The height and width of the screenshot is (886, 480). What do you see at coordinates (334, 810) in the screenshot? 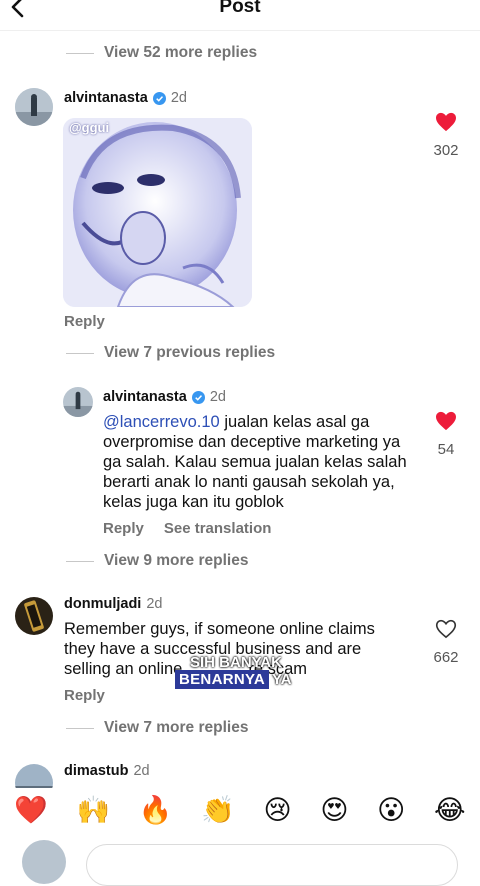
I see `heart-eyes-emoji-button: 😍` at bounding box center [334, 810].